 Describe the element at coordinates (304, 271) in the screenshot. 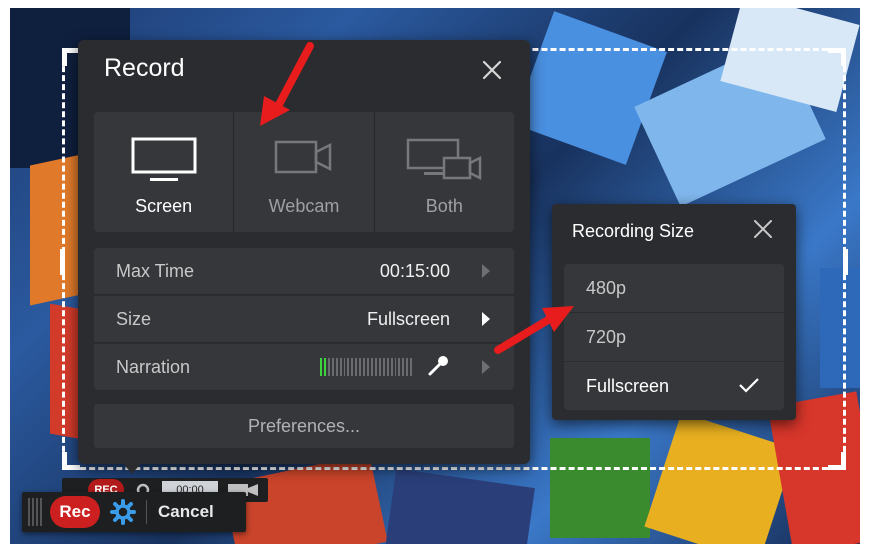

I see `max-time-row: Max Time 00:15:00` at that location.